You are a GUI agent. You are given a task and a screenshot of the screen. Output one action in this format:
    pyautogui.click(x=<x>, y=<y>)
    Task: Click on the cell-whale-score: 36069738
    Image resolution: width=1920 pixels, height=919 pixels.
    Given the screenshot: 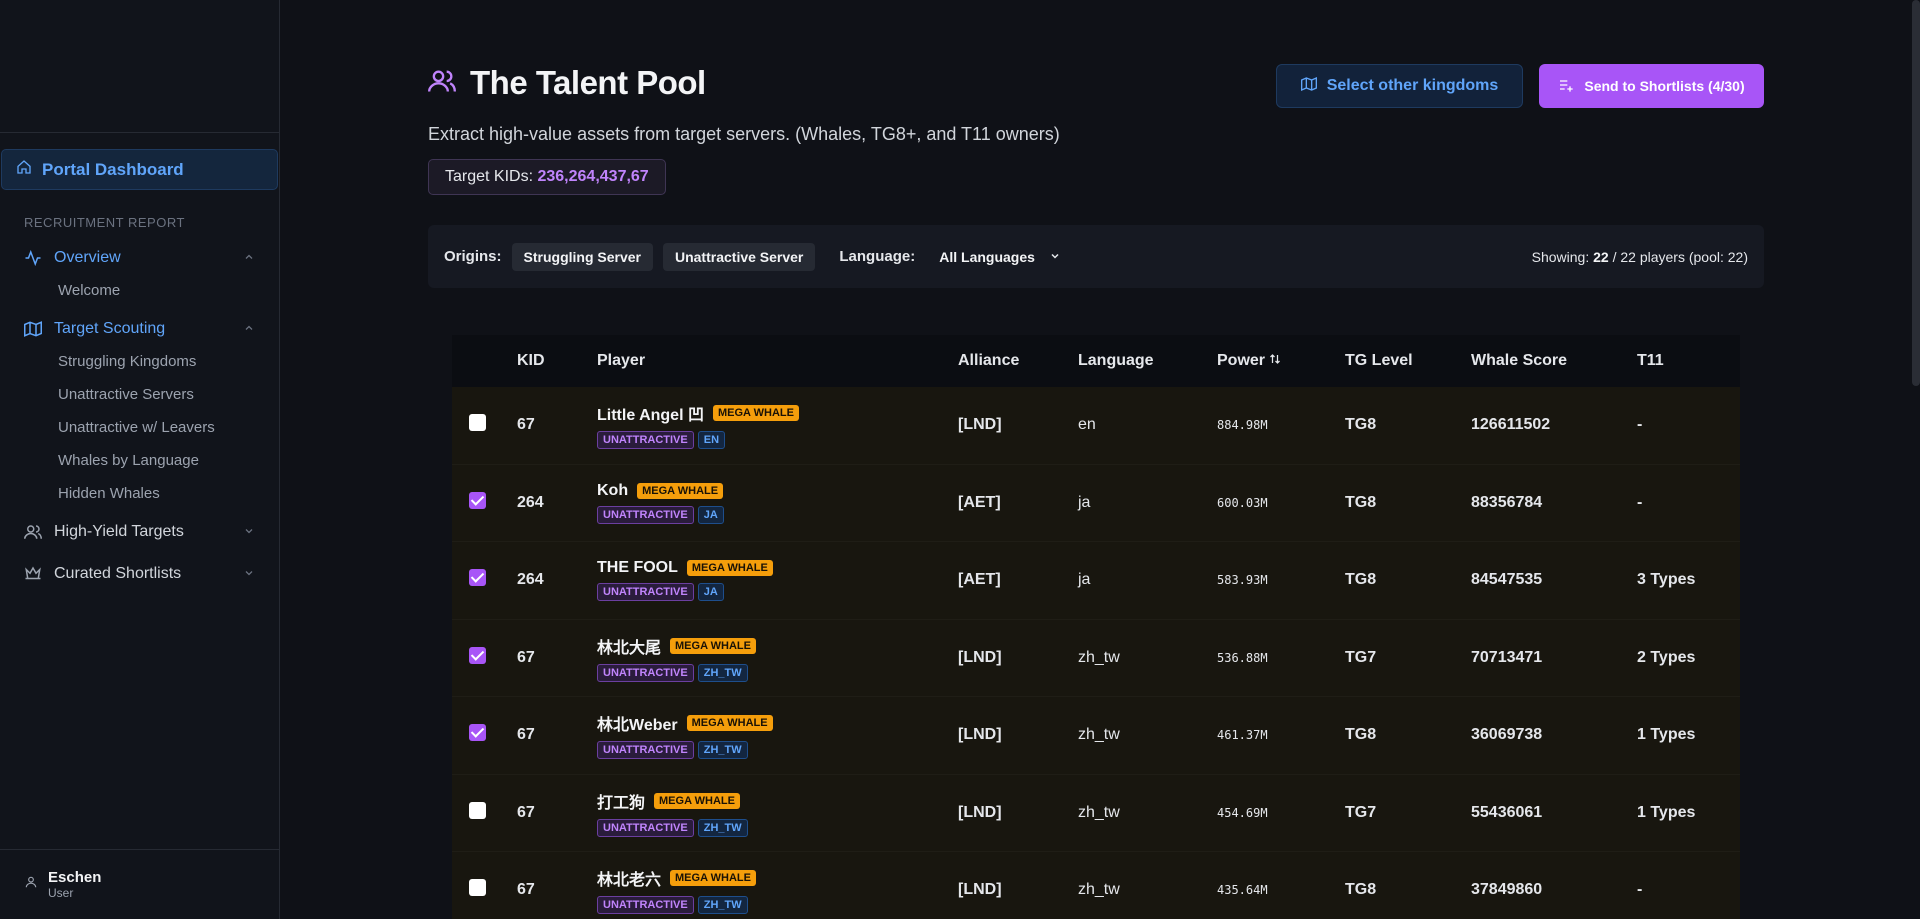 What is the action you would take?
    pyautogui.click(x=1507, y=735)
    